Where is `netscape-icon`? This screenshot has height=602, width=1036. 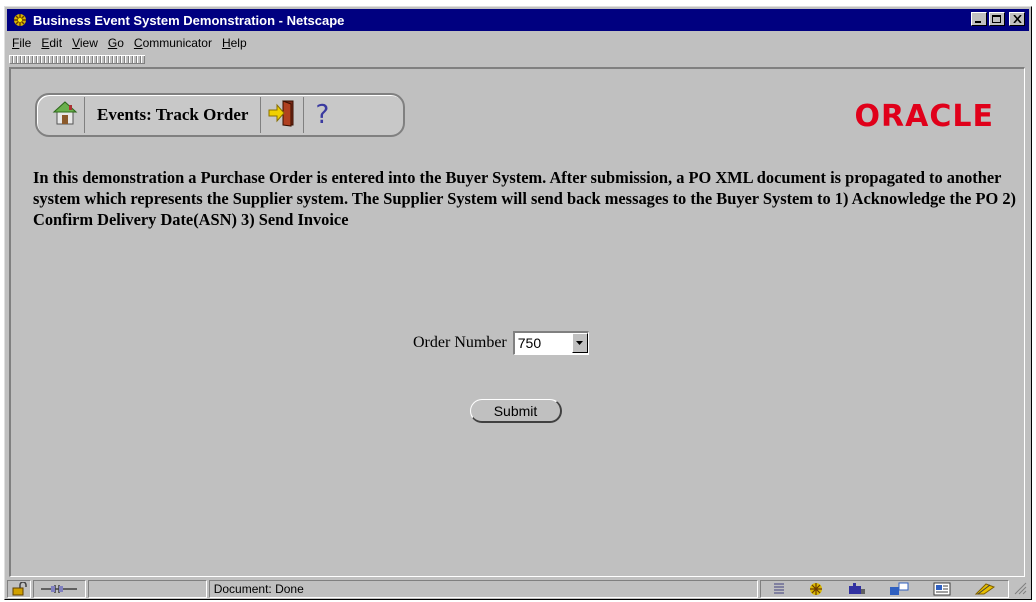
netscape-icon is located at coordinates (20, 20).